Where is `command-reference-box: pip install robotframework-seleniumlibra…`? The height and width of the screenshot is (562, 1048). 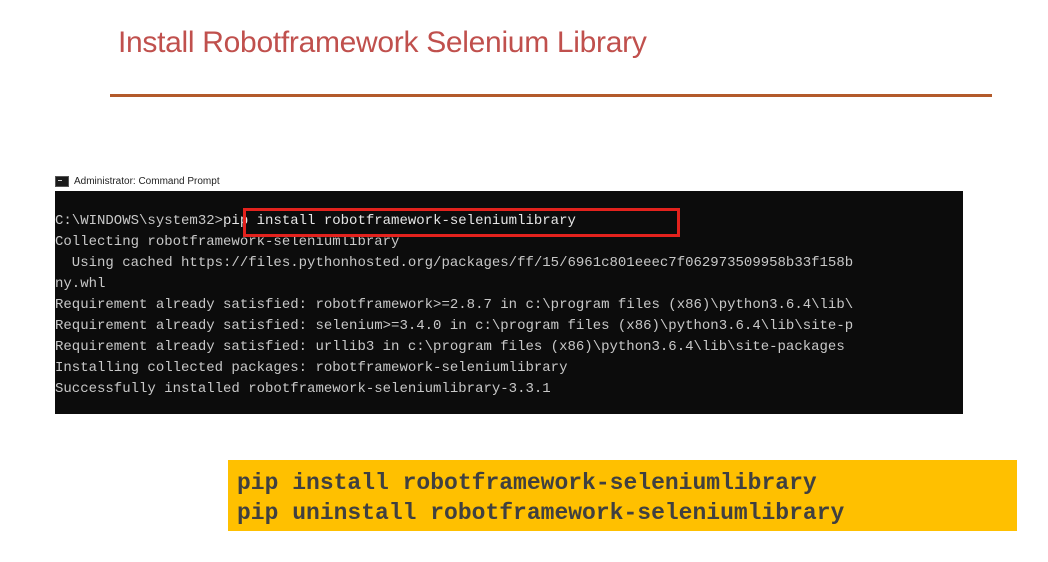 command-reference-box: pip install robotframework-seleniumlibra… is located at coordinates (622, 495).